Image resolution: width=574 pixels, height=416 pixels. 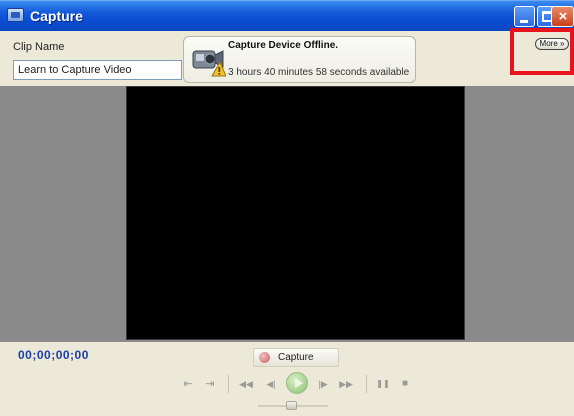 I want to click on rewind-icon: ◀◀, so click(x=246, y=384).